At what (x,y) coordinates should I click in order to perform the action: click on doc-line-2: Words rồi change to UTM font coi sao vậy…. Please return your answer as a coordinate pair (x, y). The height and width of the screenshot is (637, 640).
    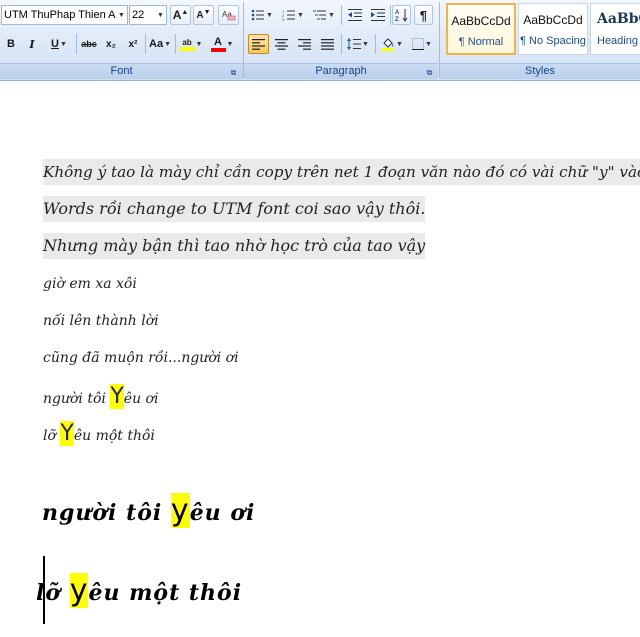
    Looking at the image, I should click on (234, 209).